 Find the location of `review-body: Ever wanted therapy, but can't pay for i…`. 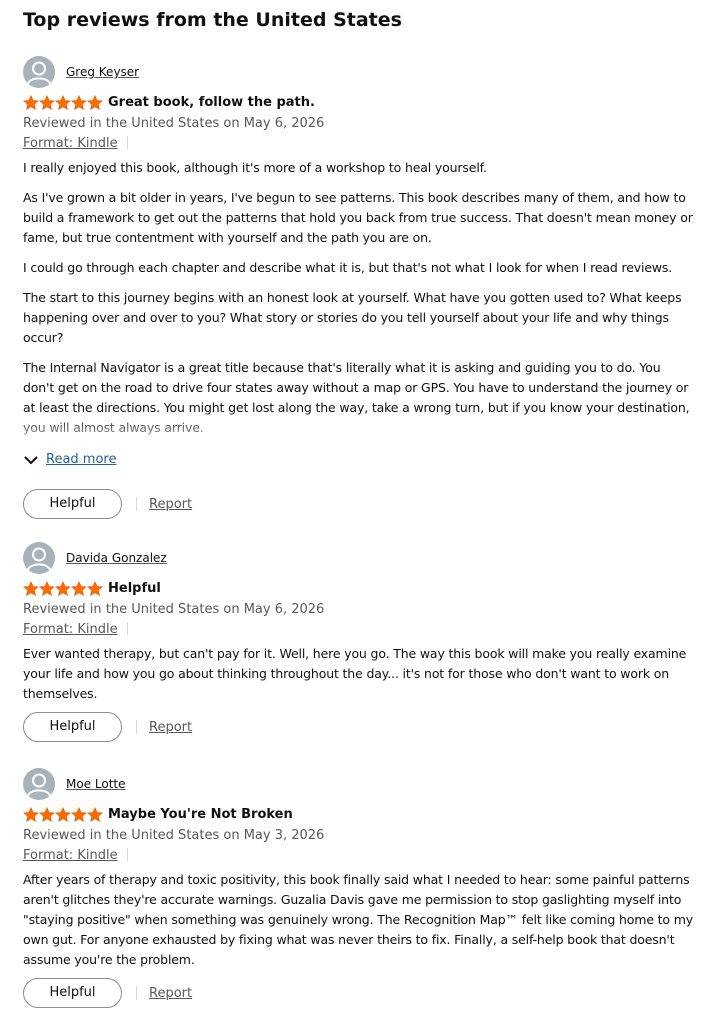

review-body: Ever wanted therapy, but can't pay for i… is located at coordinates (359, 674).